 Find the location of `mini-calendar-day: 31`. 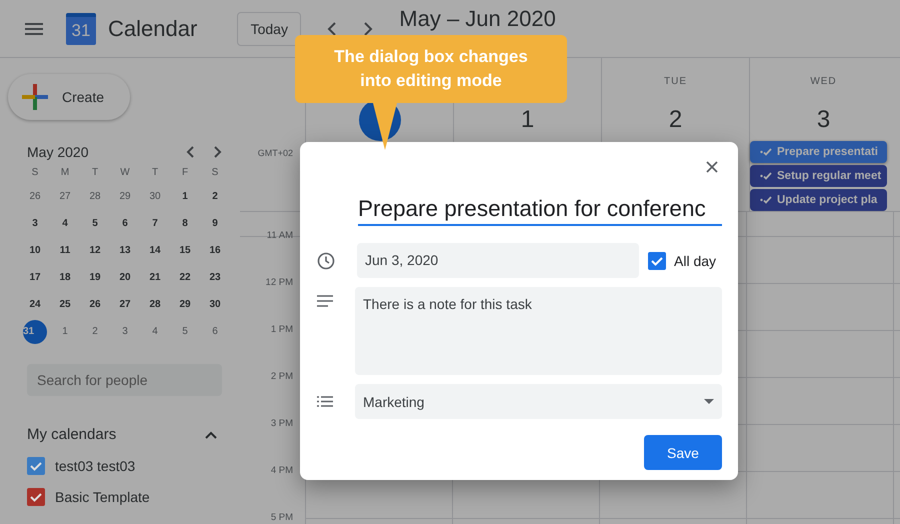

mini-calendar-day: 31 is located at coordinates (35, 332).